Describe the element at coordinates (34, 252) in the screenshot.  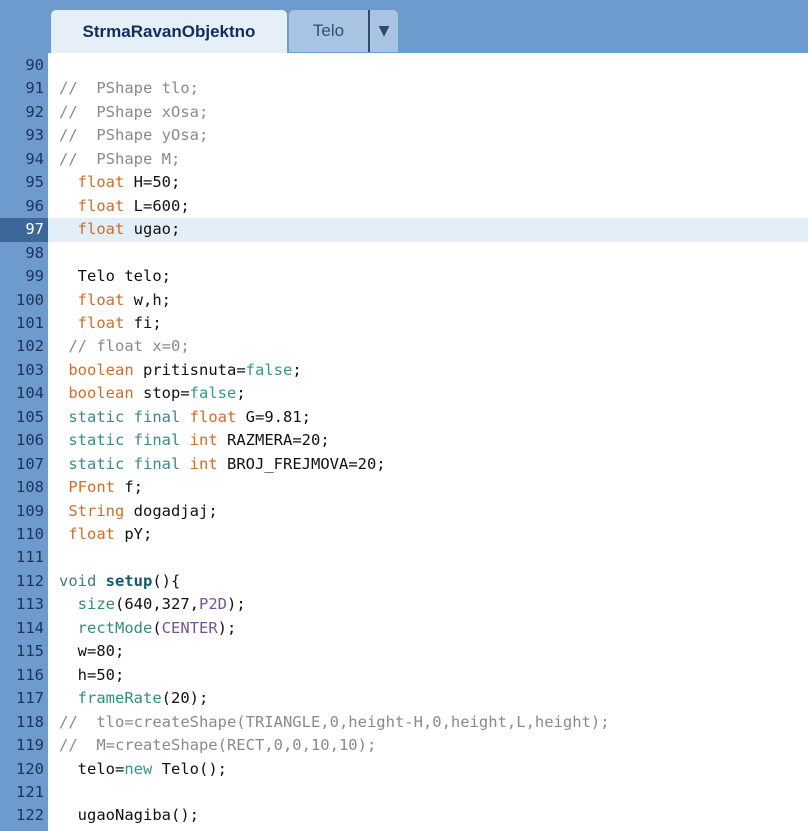
I see `line-number: 98` at that location.